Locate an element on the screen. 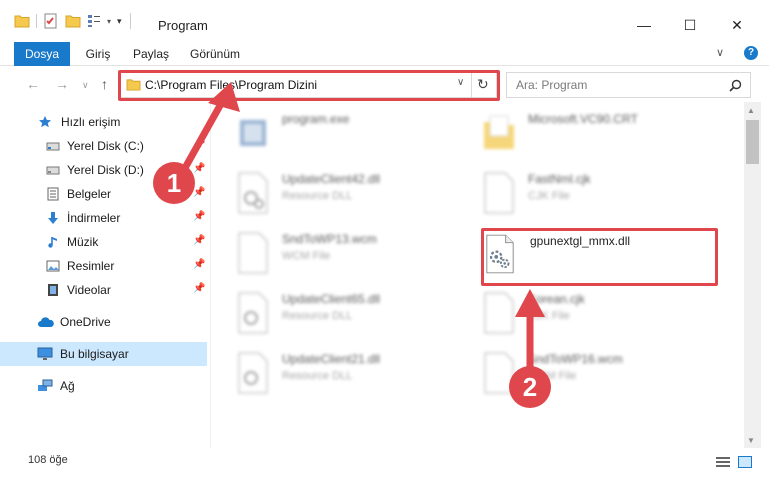 The image size is (769, 483). step-badge-2: 2 is located at coordinates (530, 387).